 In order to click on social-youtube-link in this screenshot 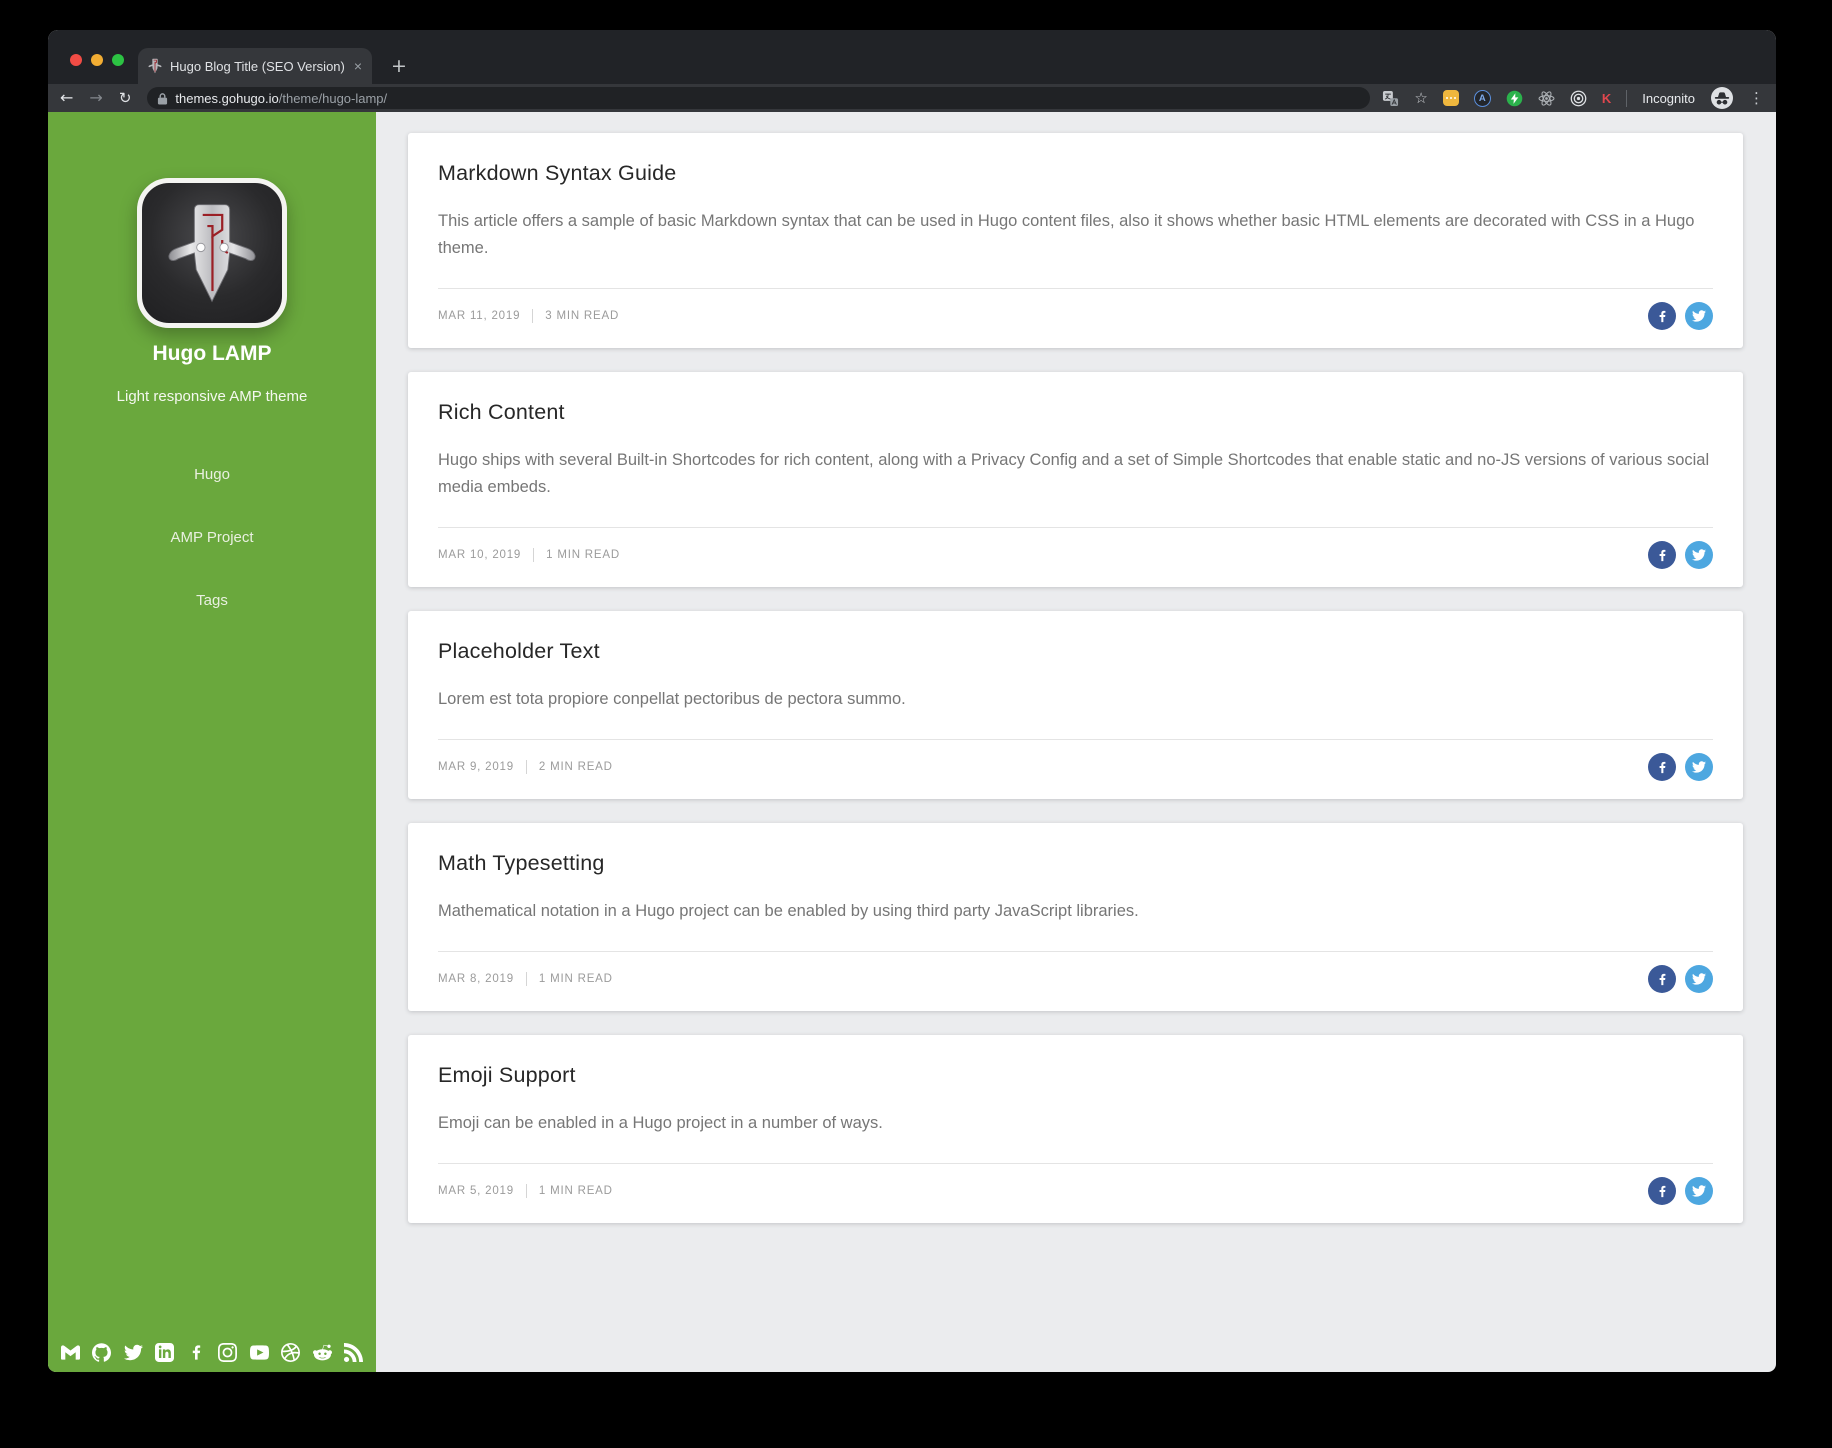, I will do `click(259, 1352)`.